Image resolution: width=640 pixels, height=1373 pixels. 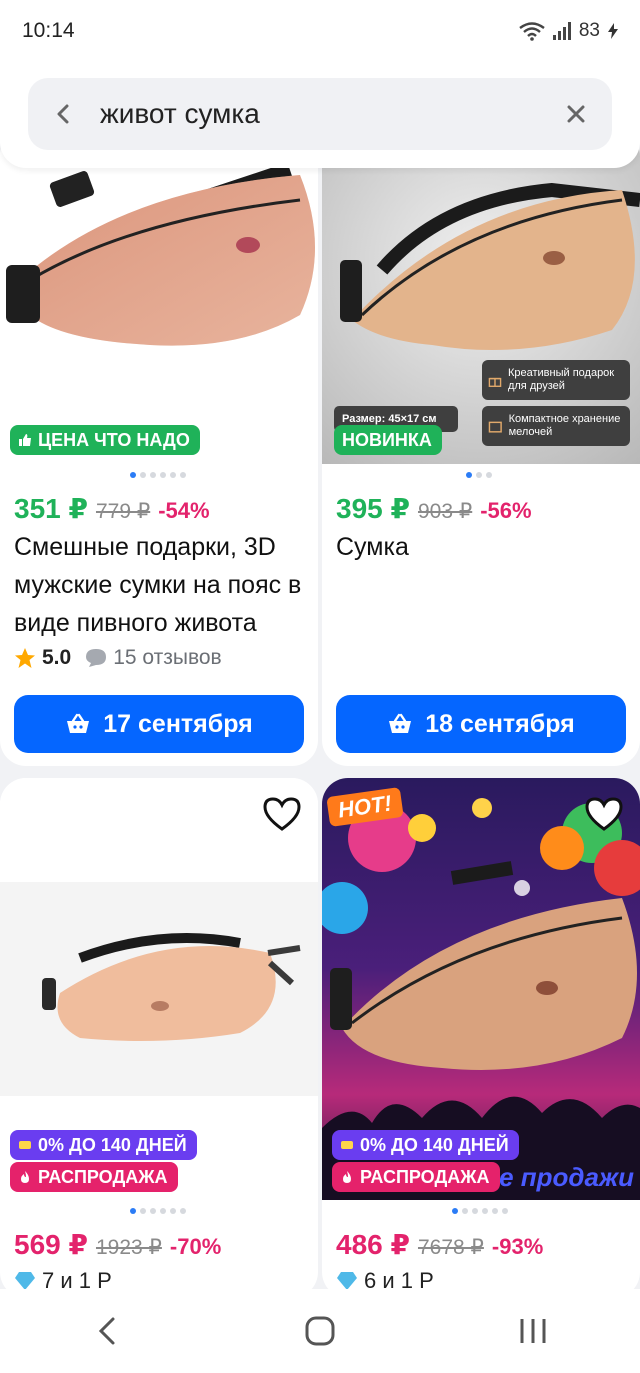 I want to click on price: 395 ₽, so click(x=373, y=508).